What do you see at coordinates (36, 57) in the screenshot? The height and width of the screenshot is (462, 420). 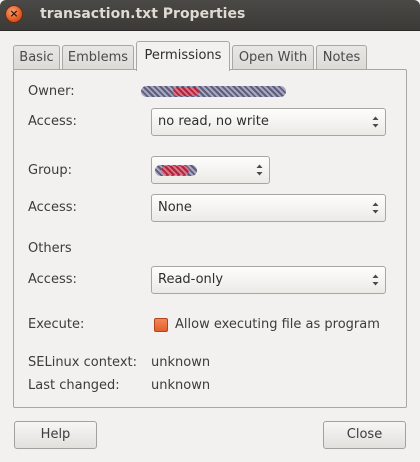 I see `tab-basic: Basic` at bounding box center [36, 57].